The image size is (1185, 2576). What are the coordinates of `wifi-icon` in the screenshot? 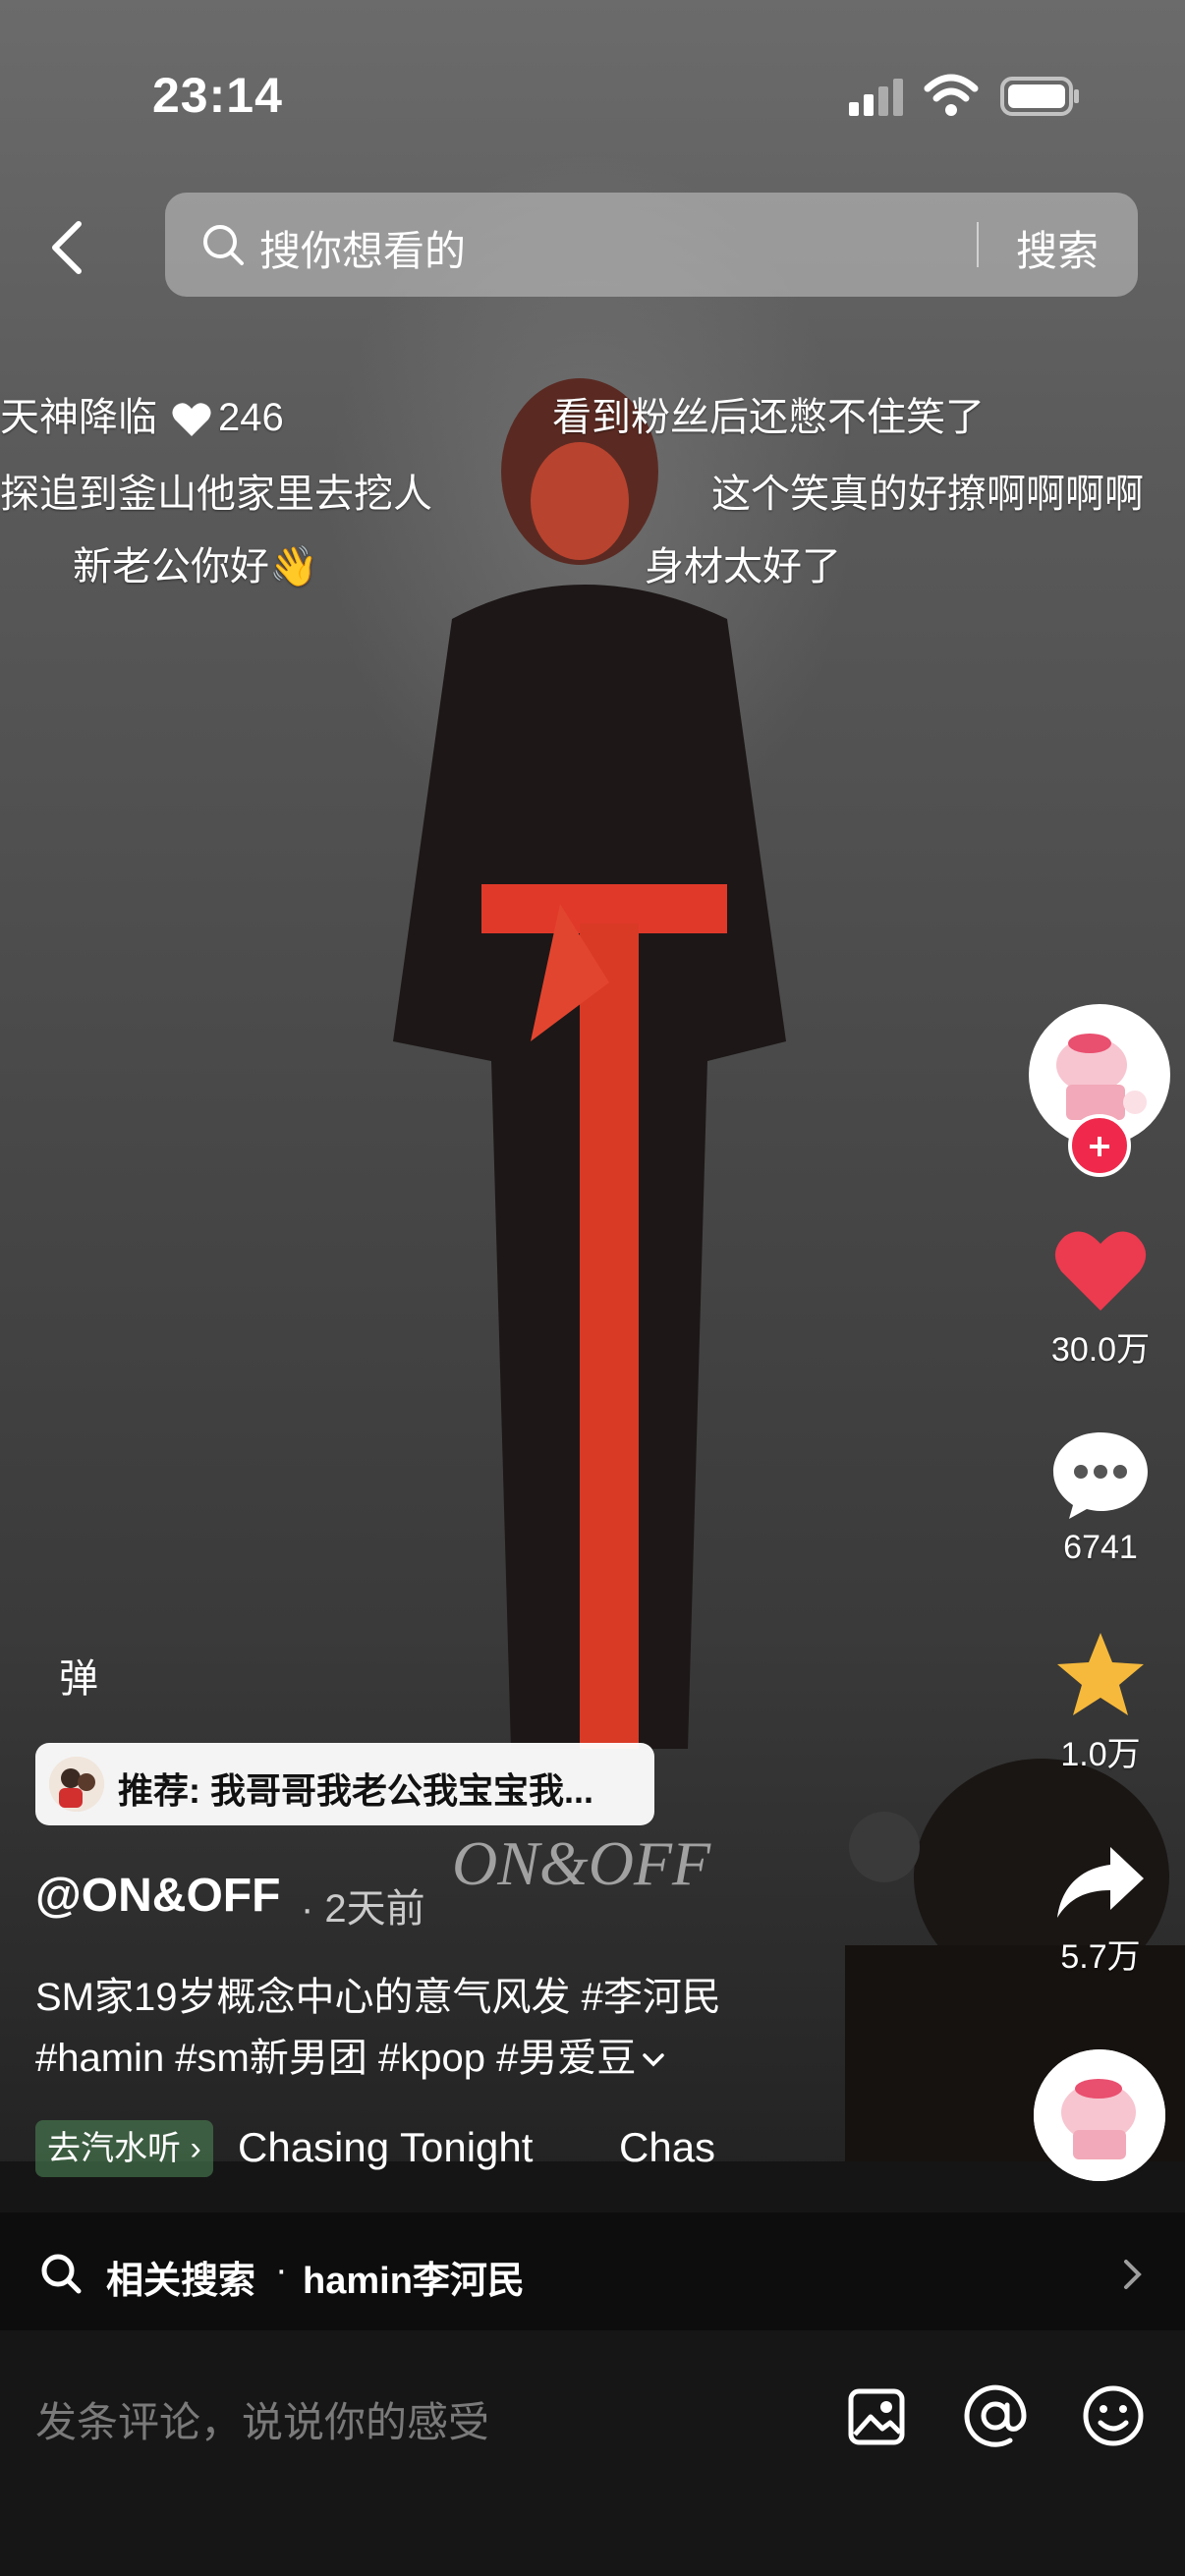 It's located at (952, 95).